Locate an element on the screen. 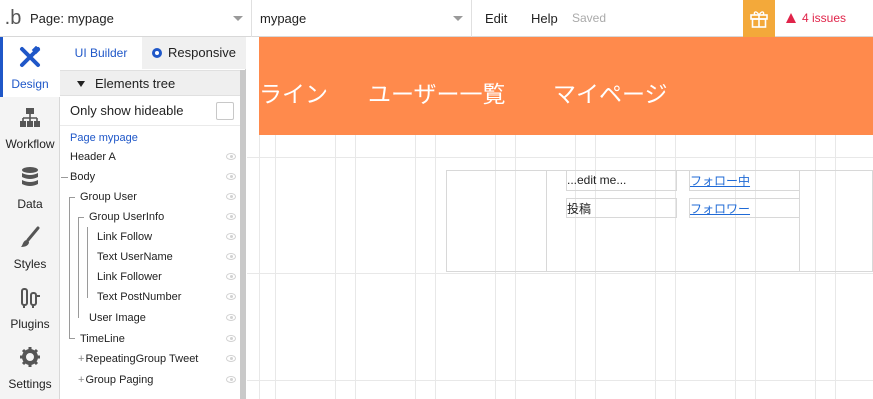 The height and width of the screenshot is (399, 873). tab-ui-builder: UI Builder is located at coordinates (101, 53).